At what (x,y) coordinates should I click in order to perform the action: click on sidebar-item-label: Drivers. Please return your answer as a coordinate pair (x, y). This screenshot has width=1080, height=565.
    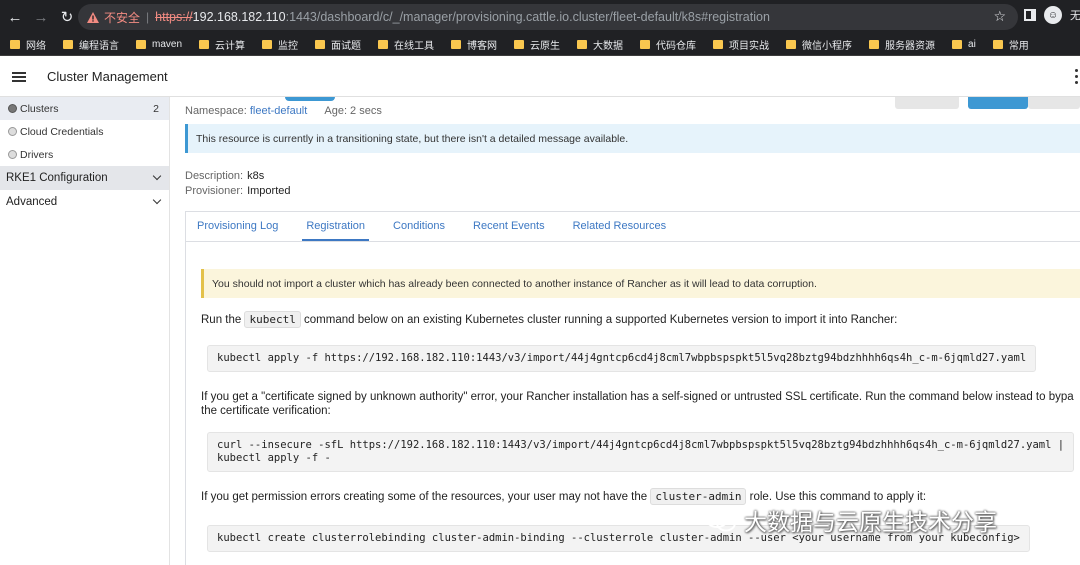
    Looking at the image, I should click on (37, 154).